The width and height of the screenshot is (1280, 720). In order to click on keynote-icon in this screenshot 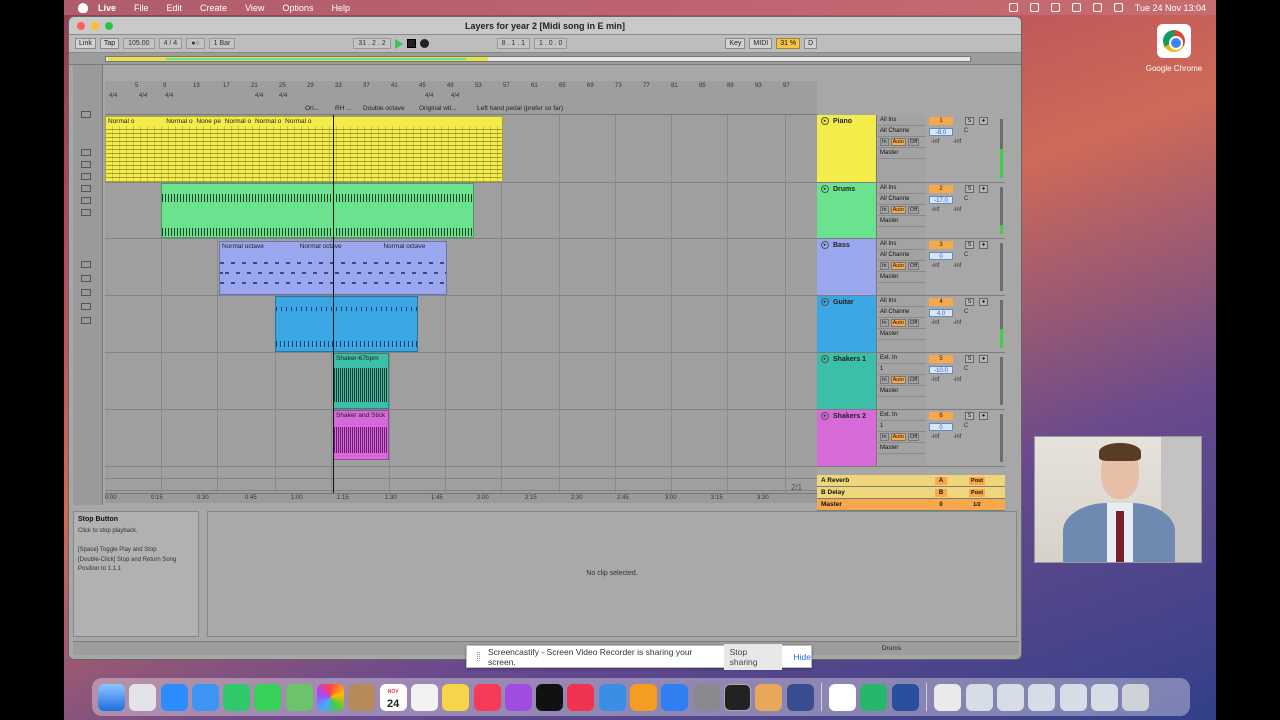, I will do `click(612, 697)`.